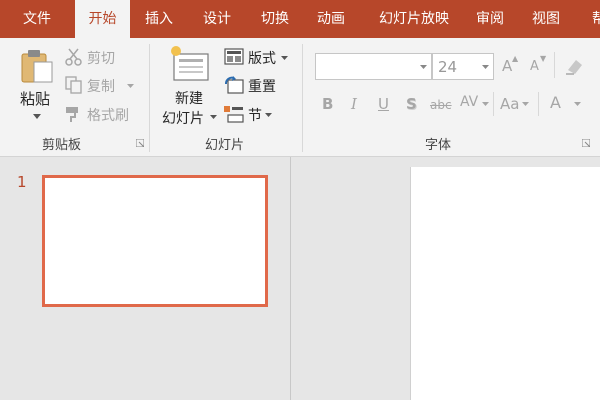 This screenshot has height=400, width=600. I want to click on tab-design: 设计, so click(217, 19).